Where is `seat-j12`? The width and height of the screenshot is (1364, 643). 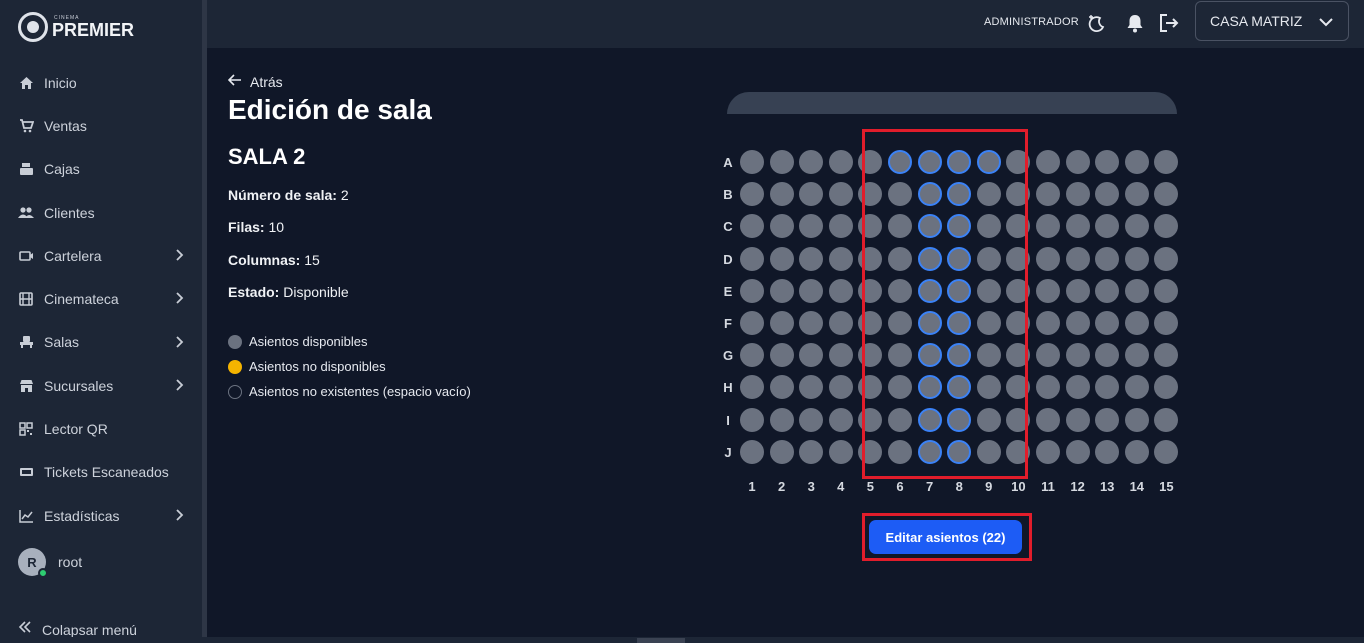 seat-j12 is located at coordinates (1077, 451).